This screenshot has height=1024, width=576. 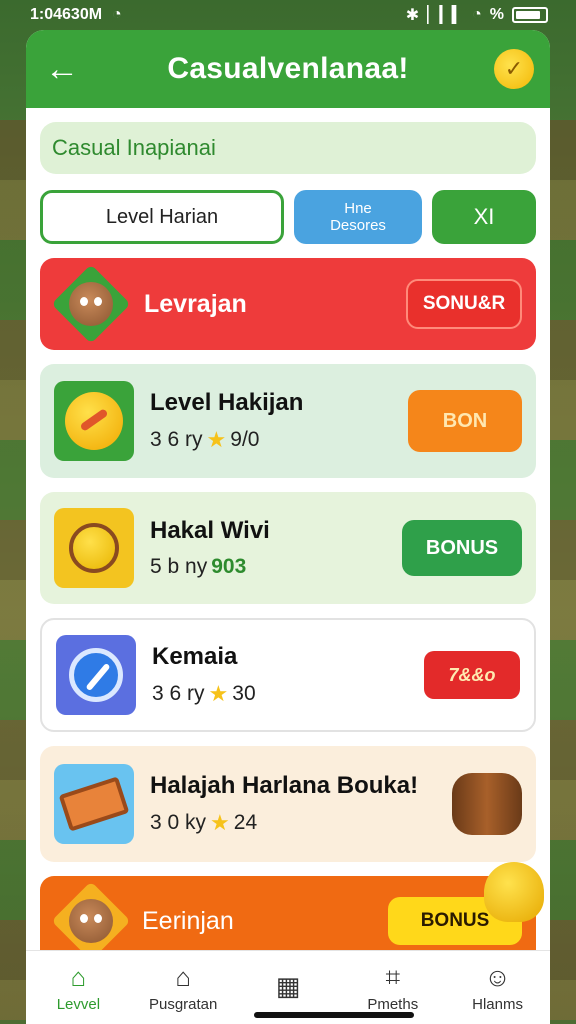 I want to click on row-sub-value: 30, so click(x=244, y=693).